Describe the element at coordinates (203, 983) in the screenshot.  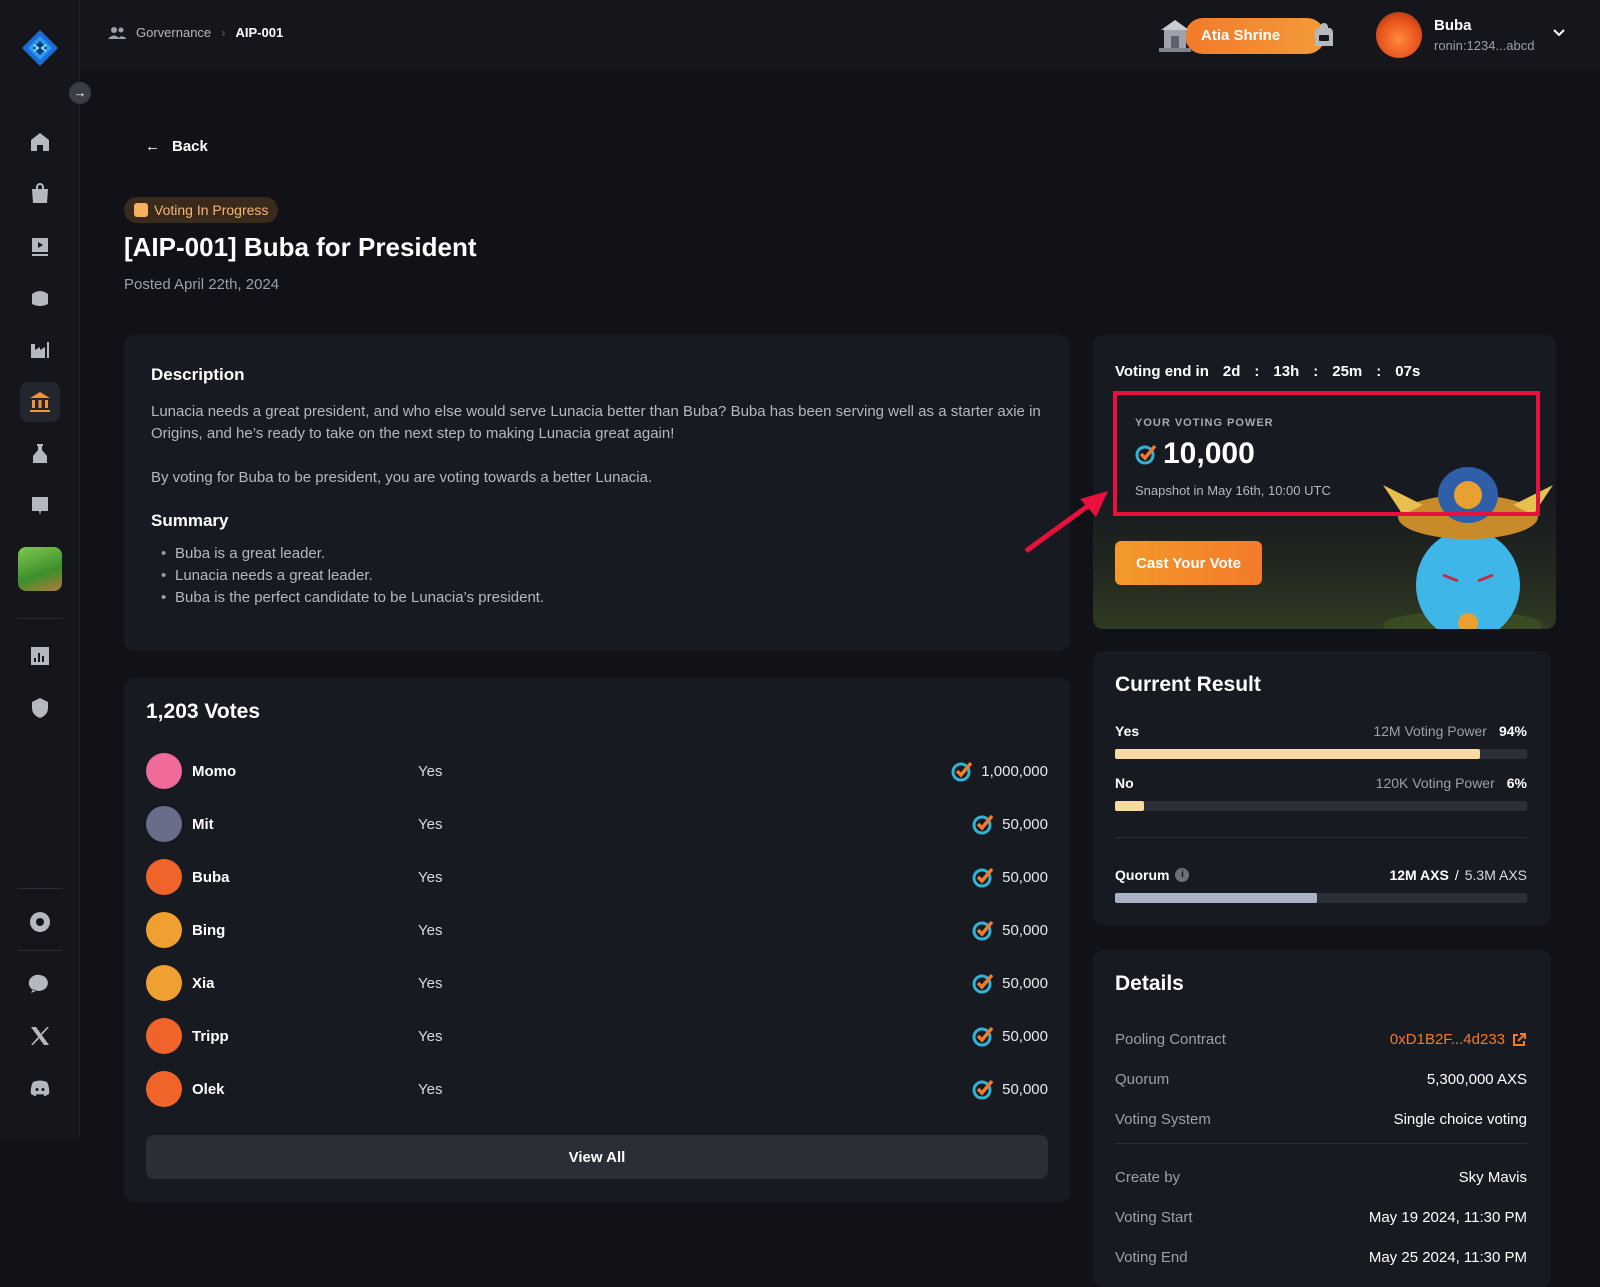
I see `voter-name: Xia` at that location.